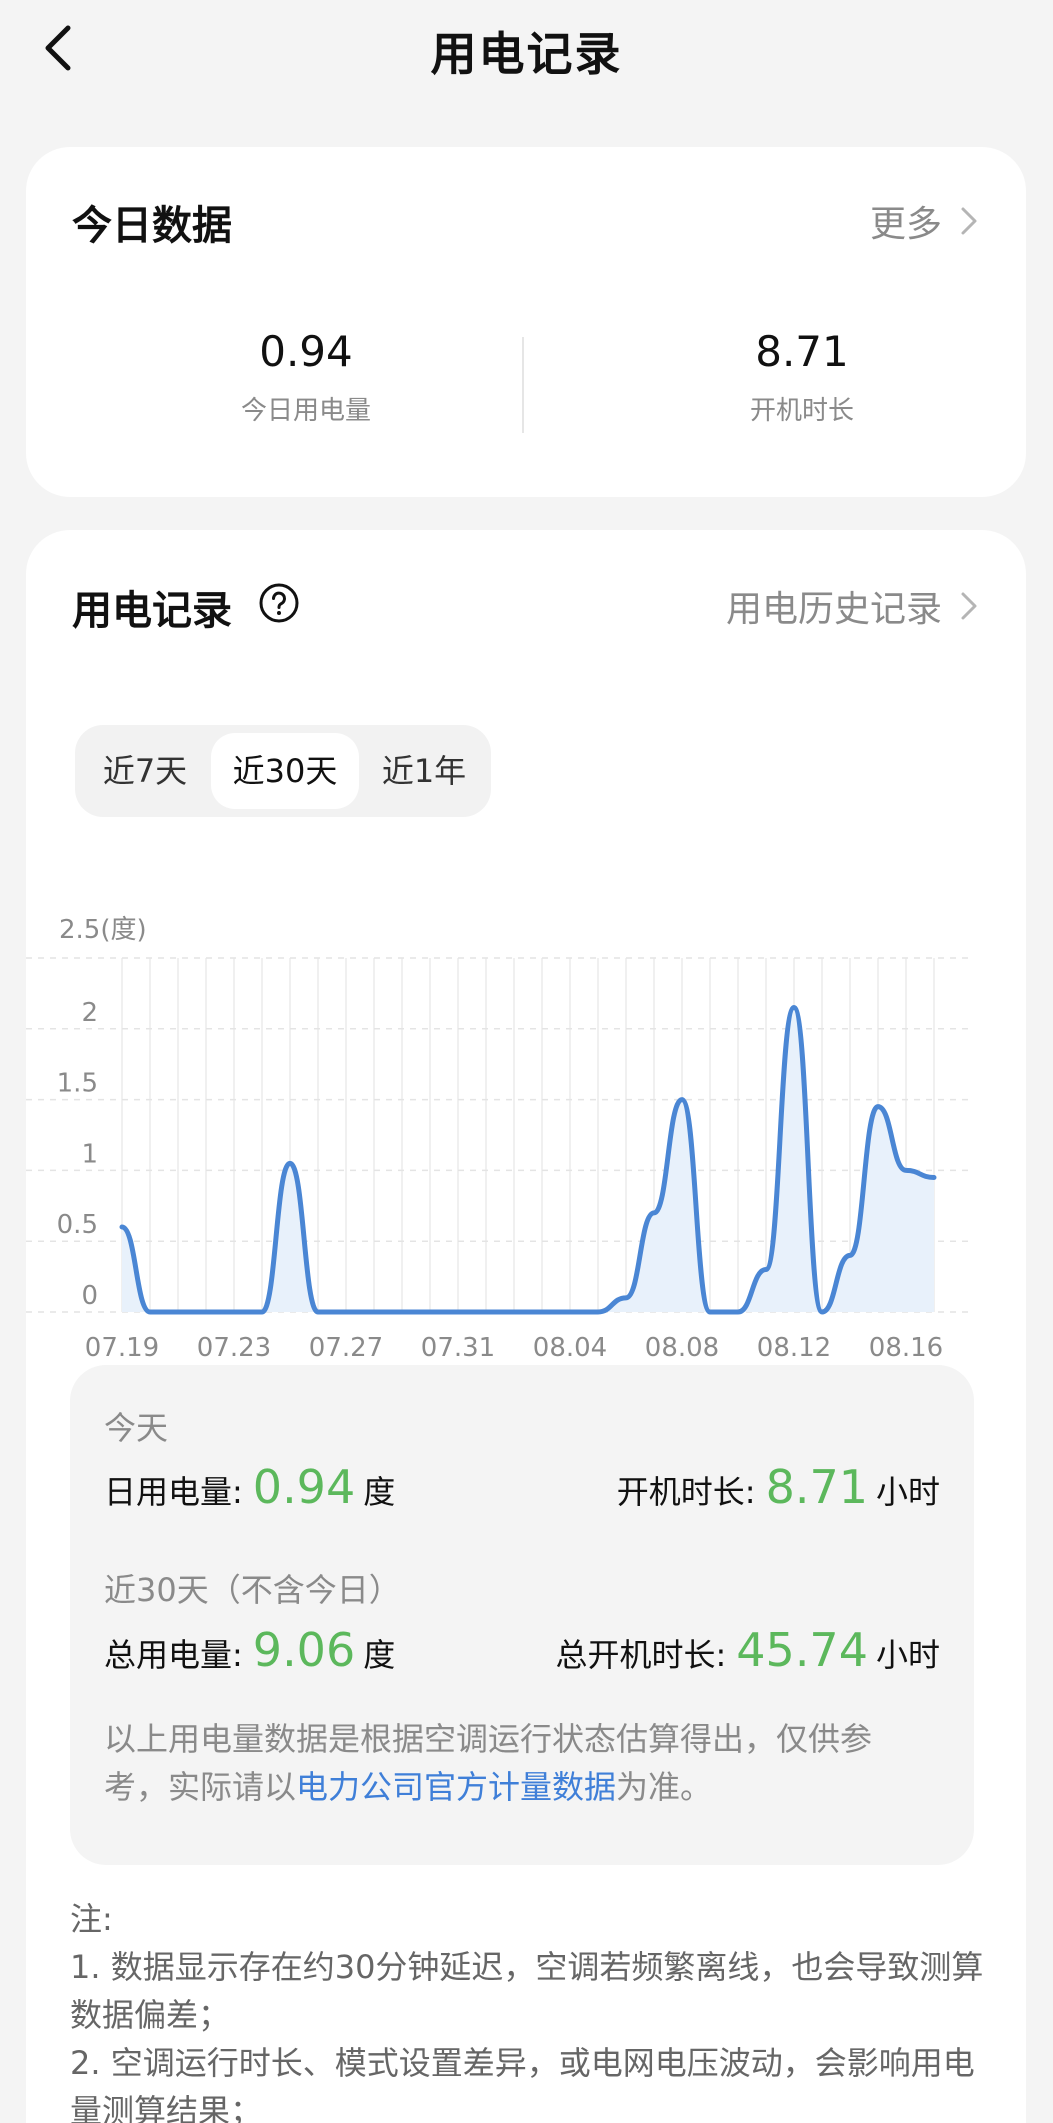 Image resolution: width=1053 pixels, height=2123 pixels. Describe the element at coordinates (89, 1154) in the screenshot. I see `chart-ytick-label: 1` at that location.